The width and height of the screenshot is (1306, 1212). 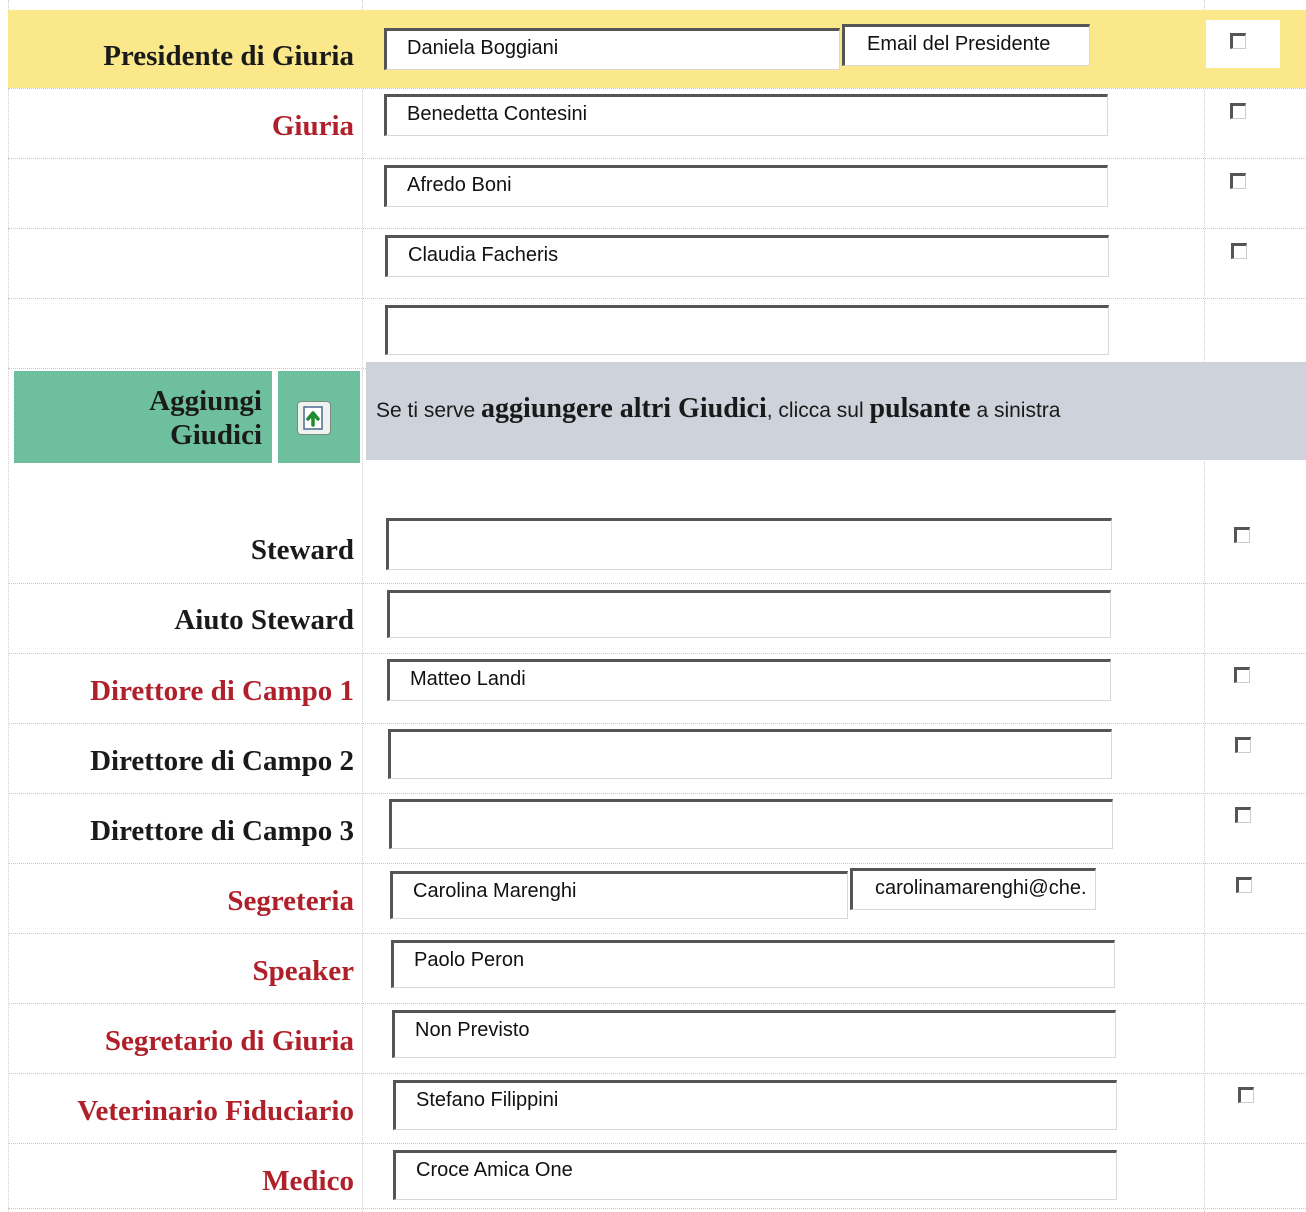 I want to click on segretario-giuria-field: Non Previsto, so click(x=754, y=1034).